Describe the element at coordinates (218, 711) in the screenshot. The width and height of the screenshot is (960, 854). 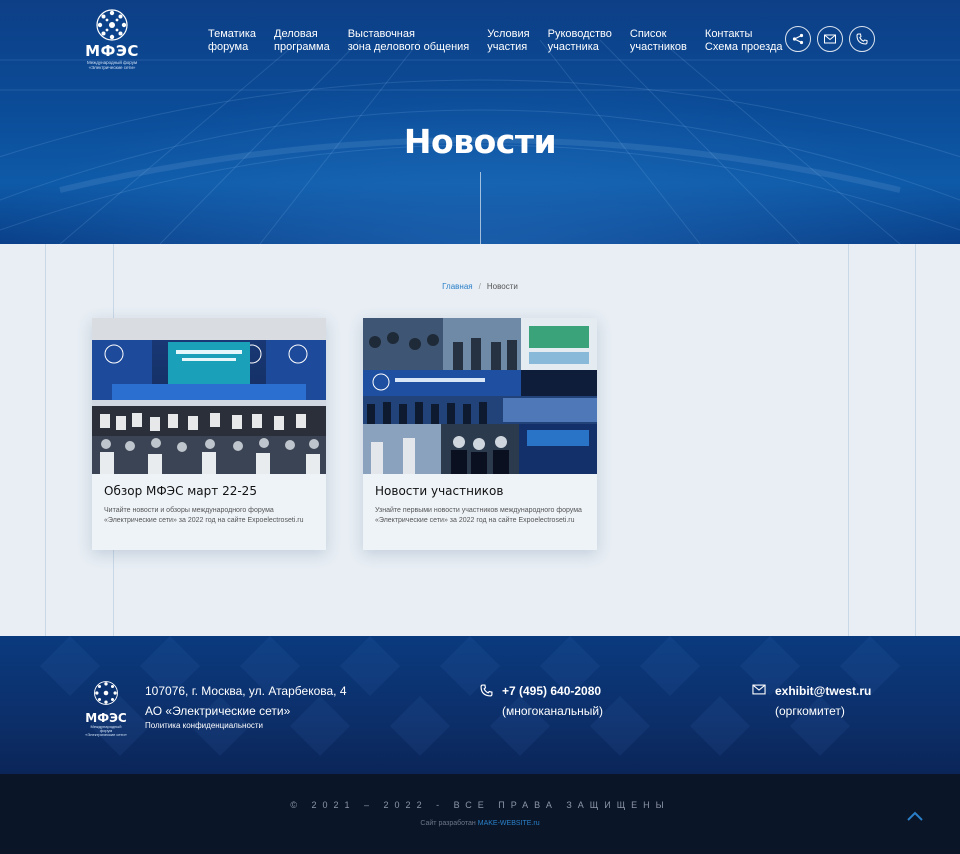
I see `footer-company: АО «Электрические сети»` at that location.